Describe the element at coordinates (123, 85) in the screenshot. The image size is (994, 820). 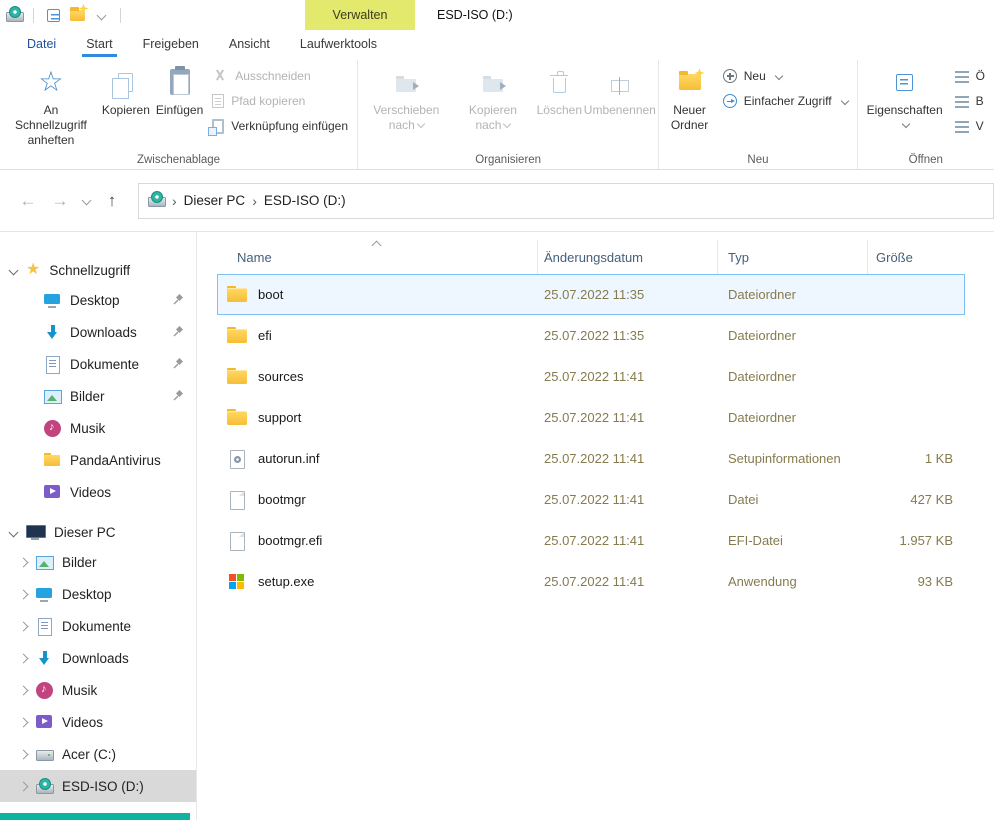
I see `copy-icon` at that location.